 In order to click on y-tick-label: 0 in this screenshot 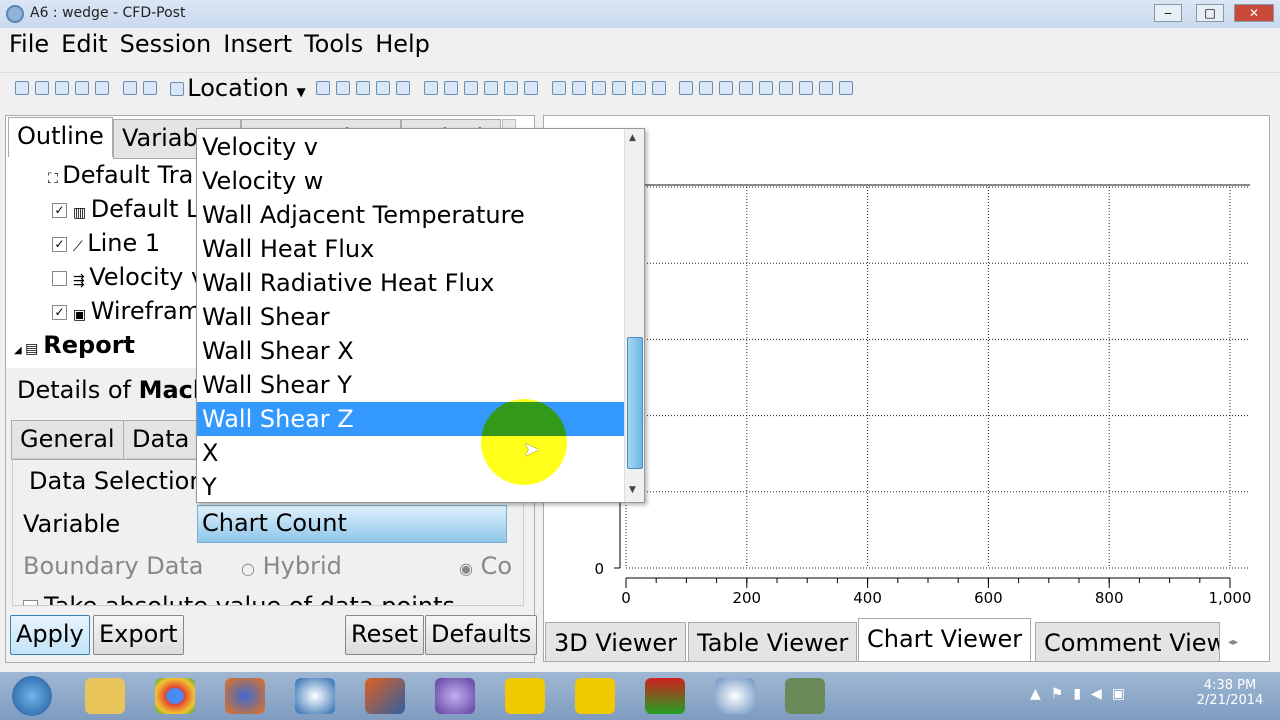, I will do `click(599, 569)`.